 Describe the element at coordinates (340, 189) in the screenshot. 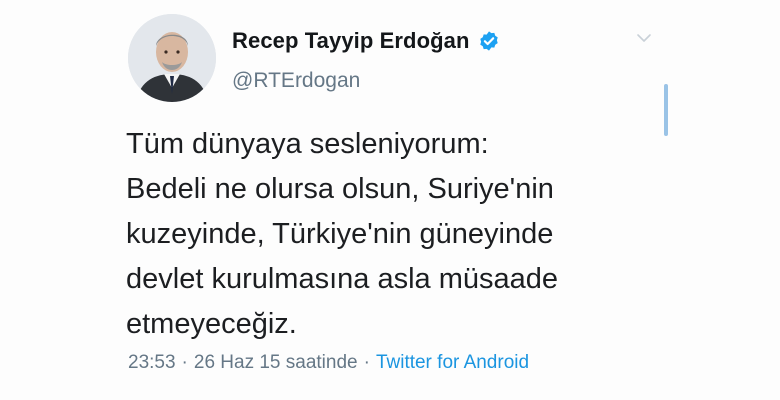

I see `tweet-text-line: Bedeli ne olursa olsun, Suriye'nin` at that location.